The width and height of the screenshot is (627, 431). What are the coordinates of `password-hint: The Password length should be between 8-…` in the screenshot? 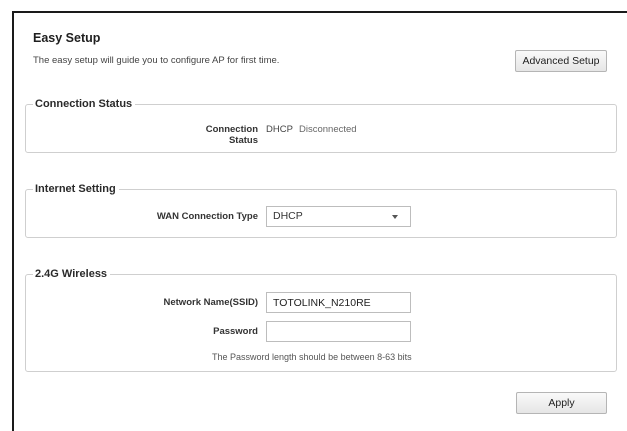 It's located at (312, 357).